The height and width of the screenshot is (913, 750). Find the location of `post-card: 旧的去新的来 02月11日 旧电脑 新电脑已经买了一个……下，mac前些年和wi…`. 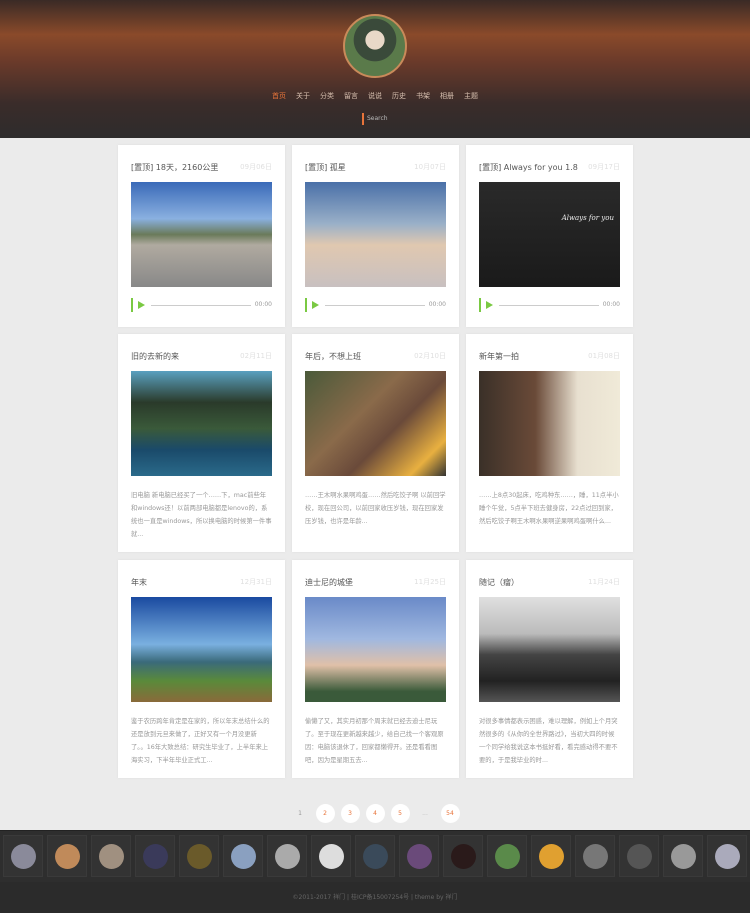

post-card: 旧的去新的来 02月11日 旧电脑 新电脑已经买了一个……下，mac前些年和wi… is located at coordinates (201, 443).